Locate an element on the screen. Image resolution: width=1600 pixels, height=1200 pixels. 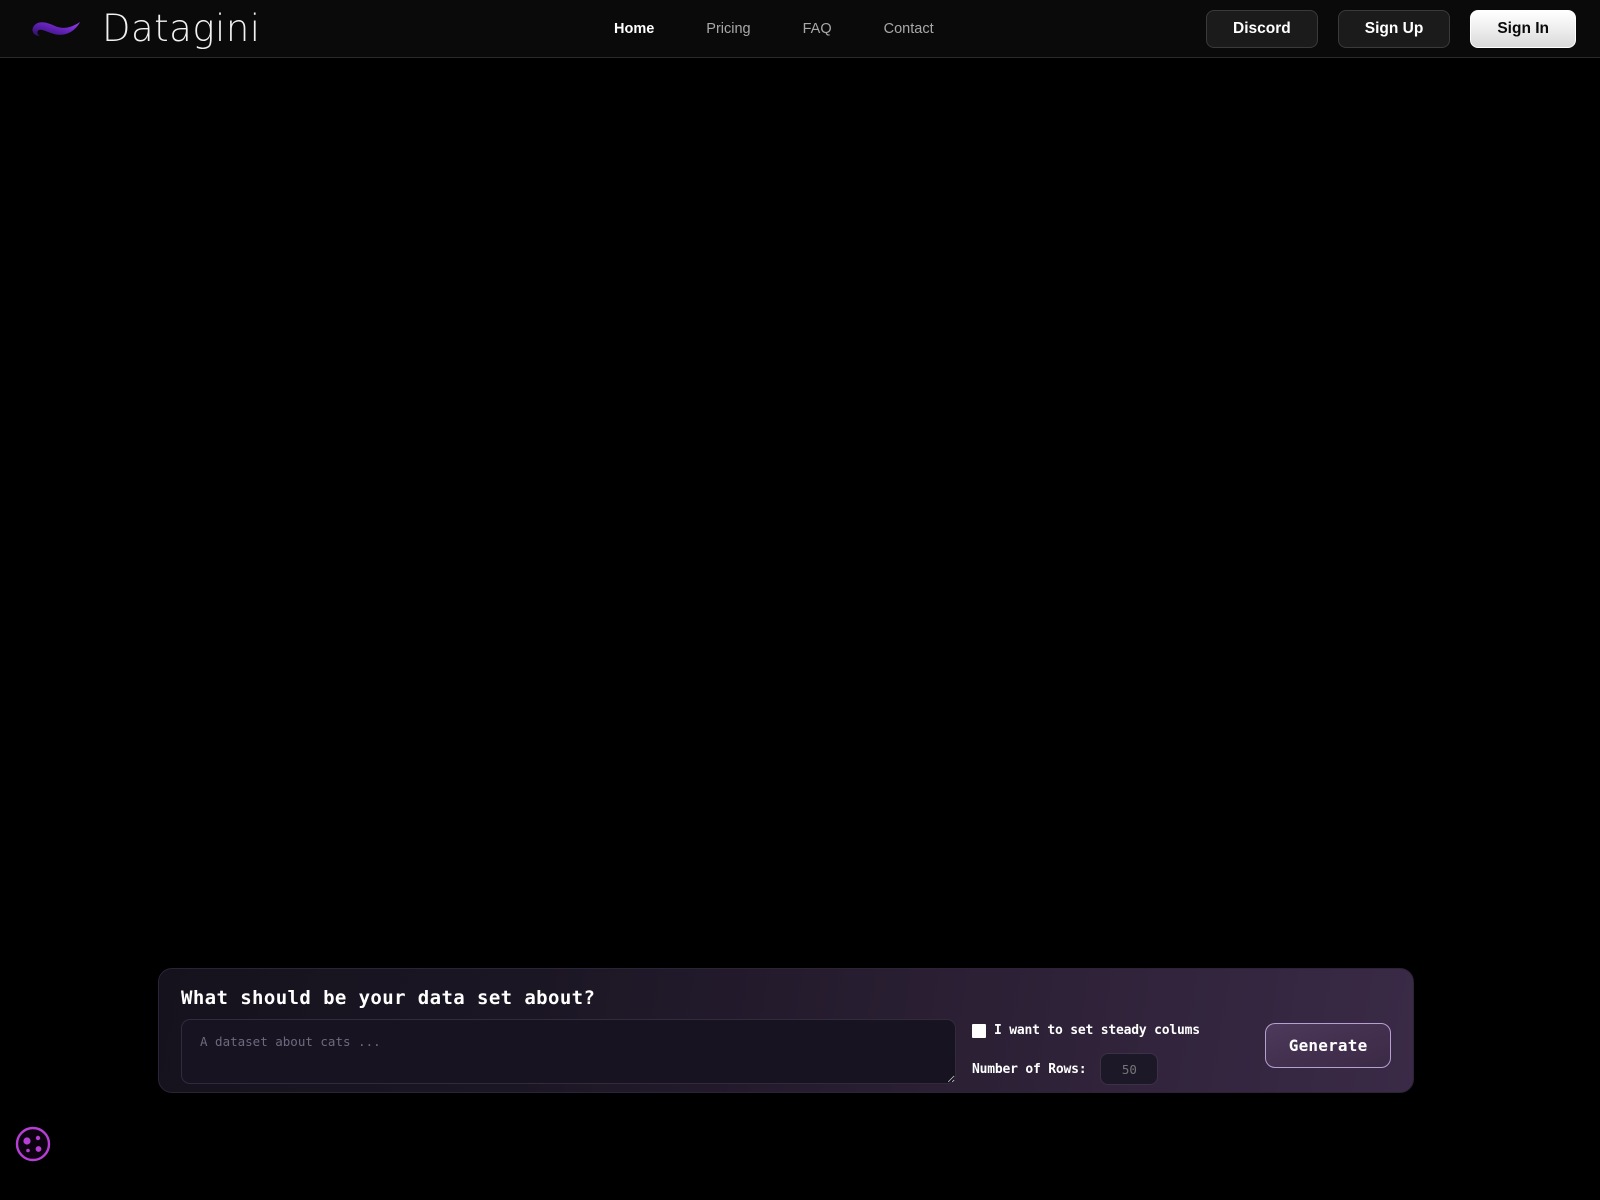
nav-link-faq: FAQ is located at coordinates (817, 29).